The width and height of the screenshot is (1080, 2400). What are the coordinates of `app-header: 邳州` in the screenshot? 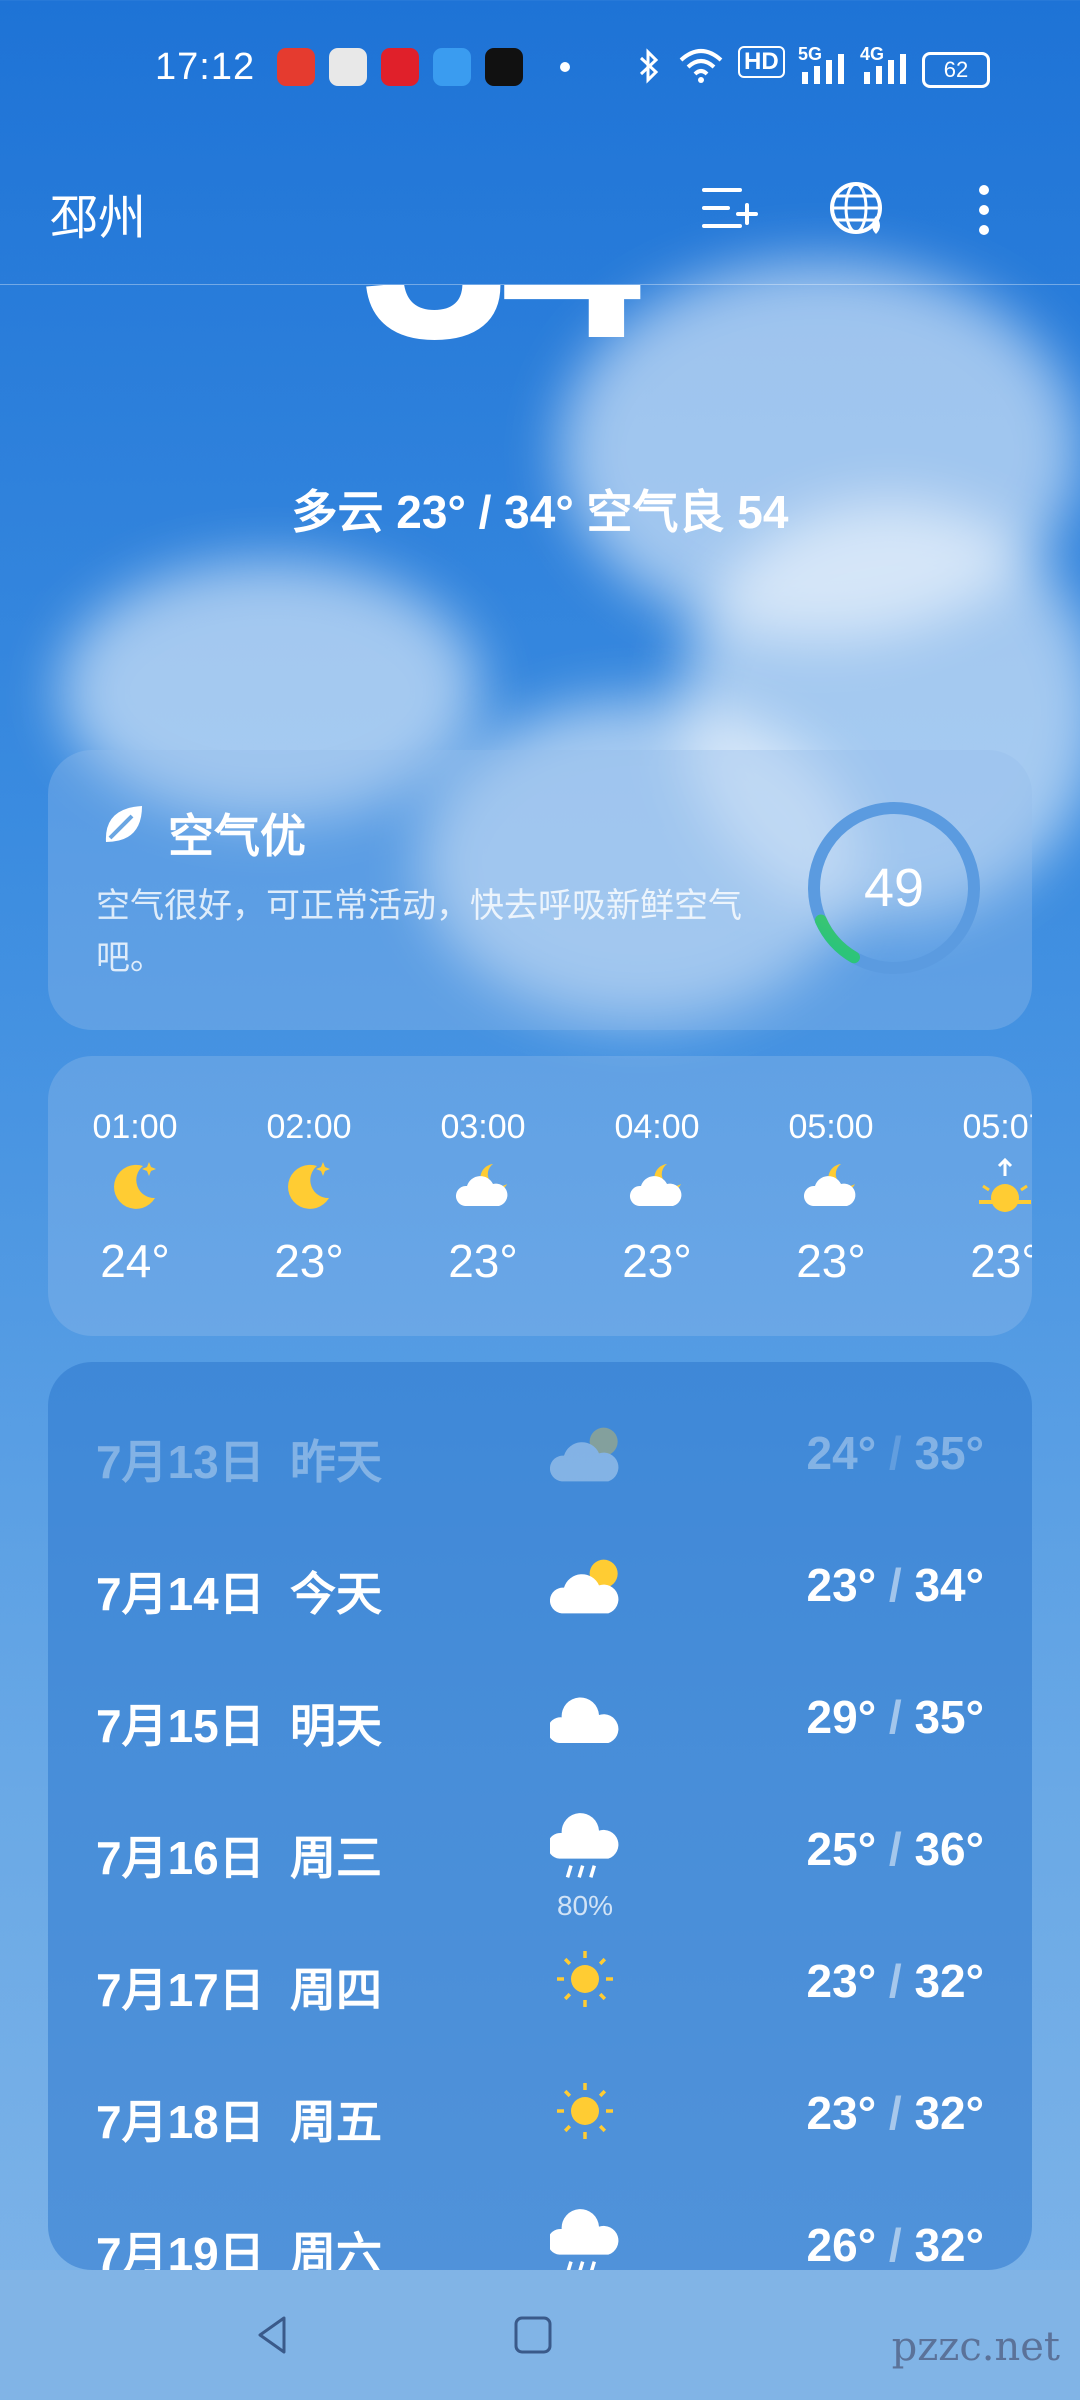 It's located at (540, 207).